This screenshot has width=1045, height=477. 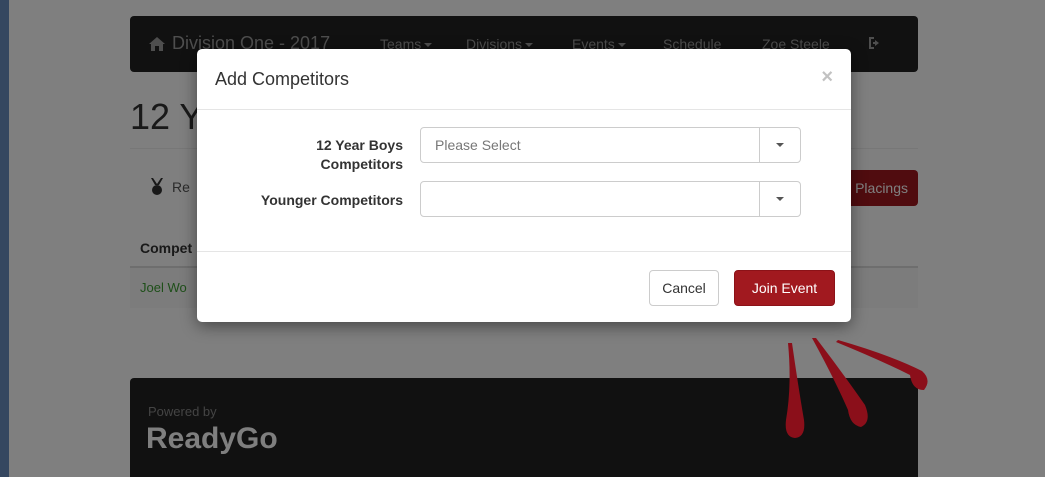 I want to click on annotation-marks, so click(x=856, y=388).